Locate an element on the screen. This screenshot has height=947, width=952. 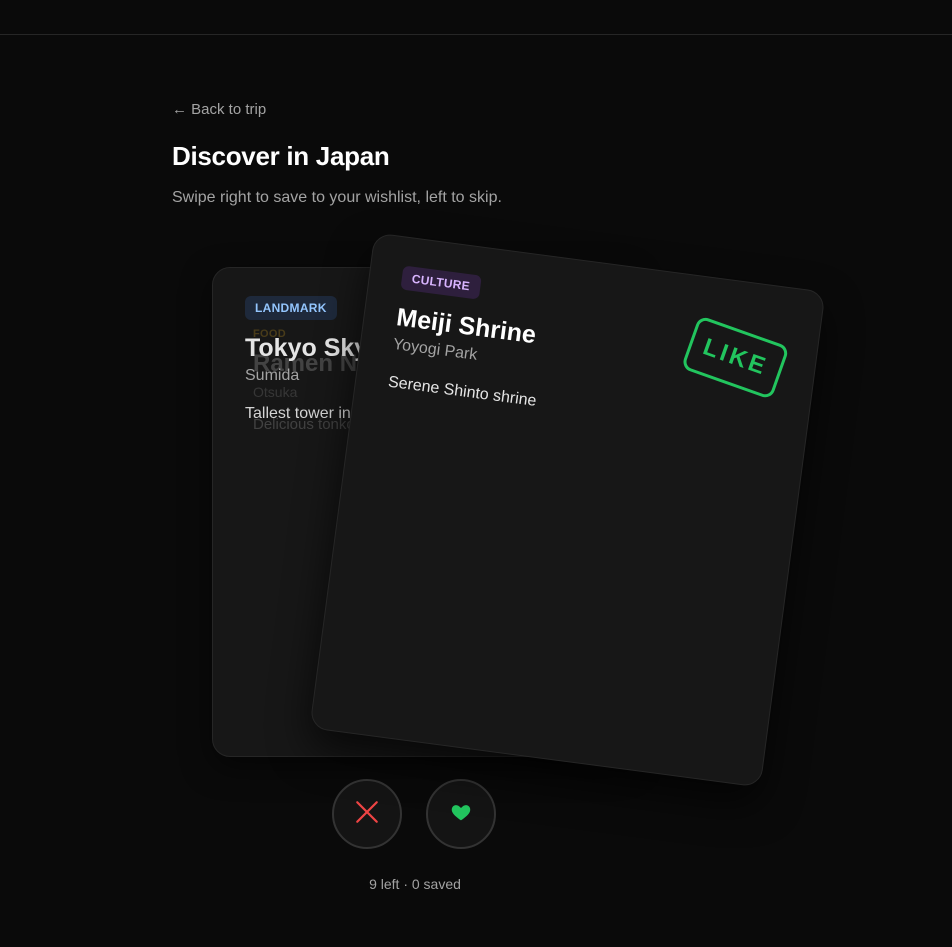
like-button is located at coordinates (461, 814).